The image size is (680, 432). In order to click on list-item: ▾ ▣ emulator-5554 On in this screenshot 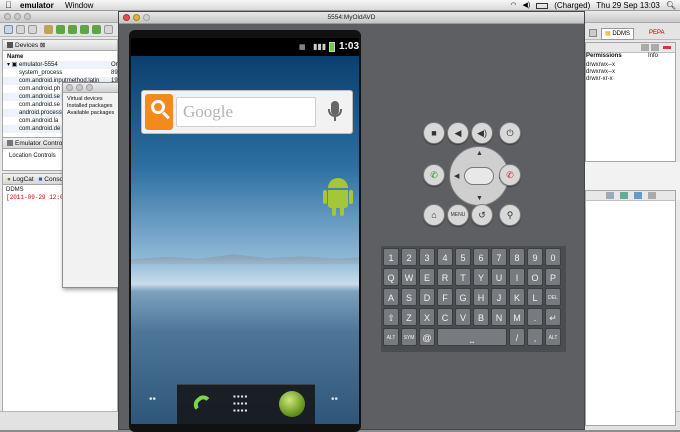, I will do `click(61, 65)`.